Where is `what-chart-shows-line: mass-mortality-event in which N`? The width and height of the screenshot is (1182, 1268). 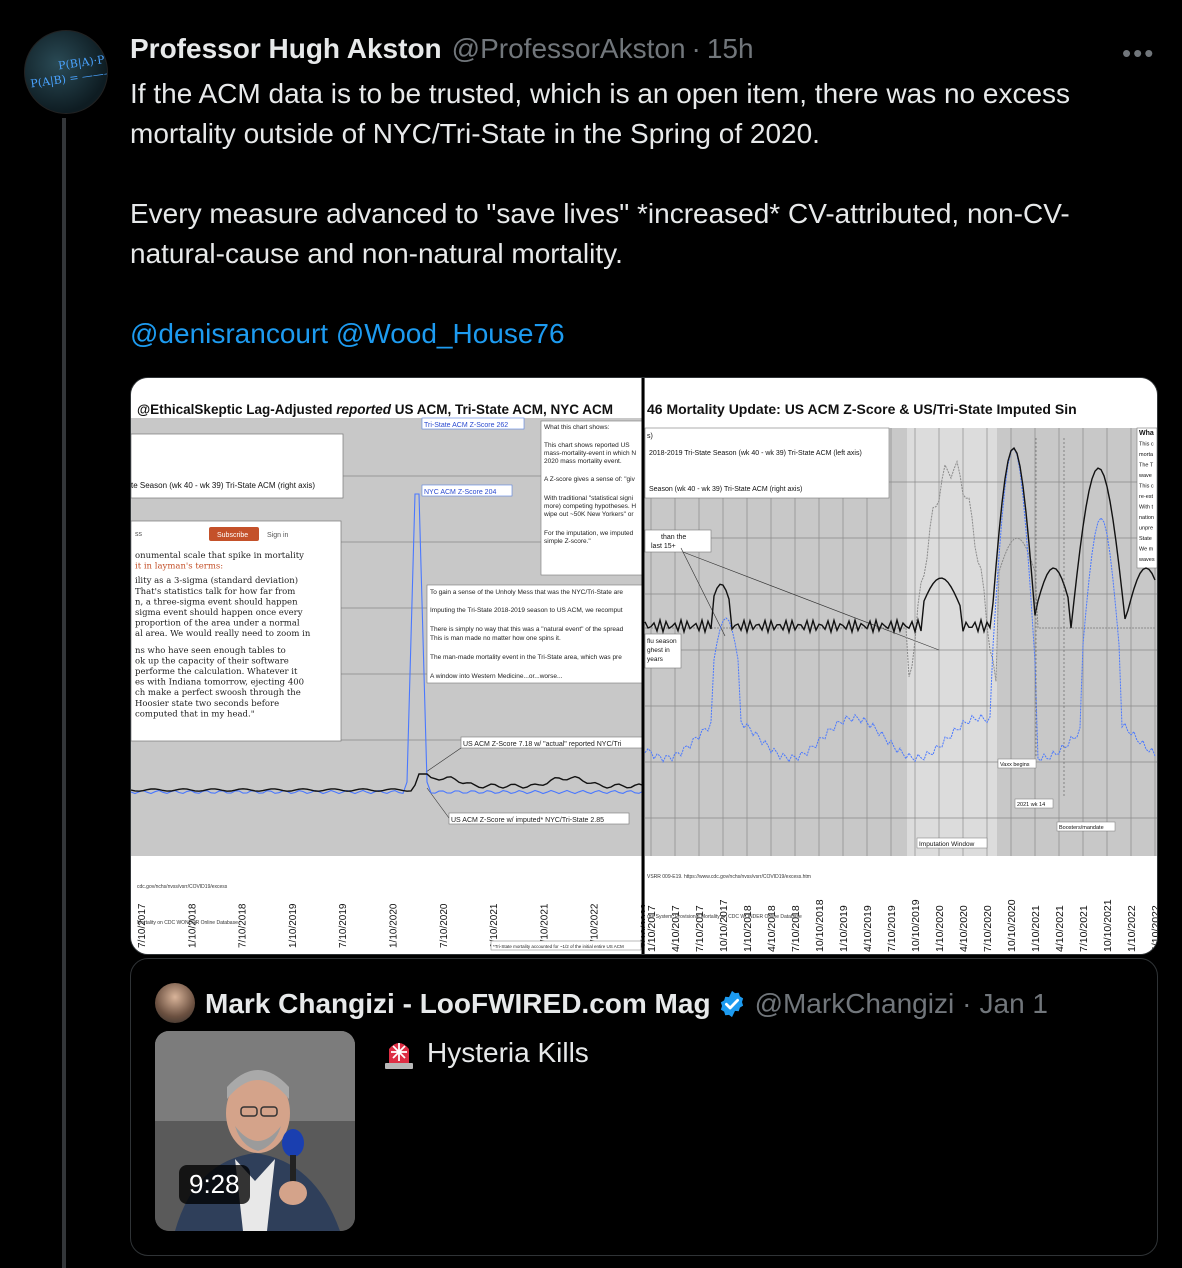
what-chart-shows-line: mass-mortality-event in which N is located at coordinates (590, 453).